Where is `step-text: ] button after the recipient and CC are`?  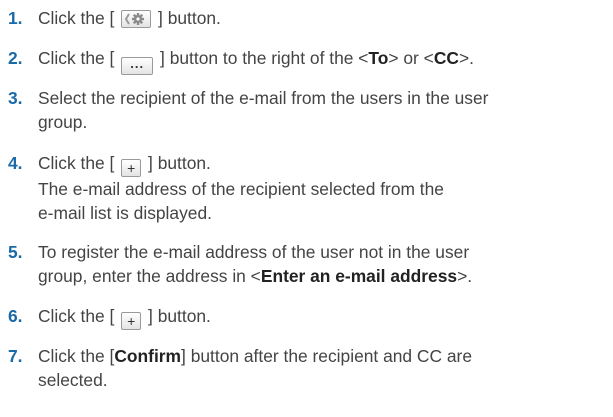
step-text: ] button after the recipient and CC are is located at coordinates (327, 356).